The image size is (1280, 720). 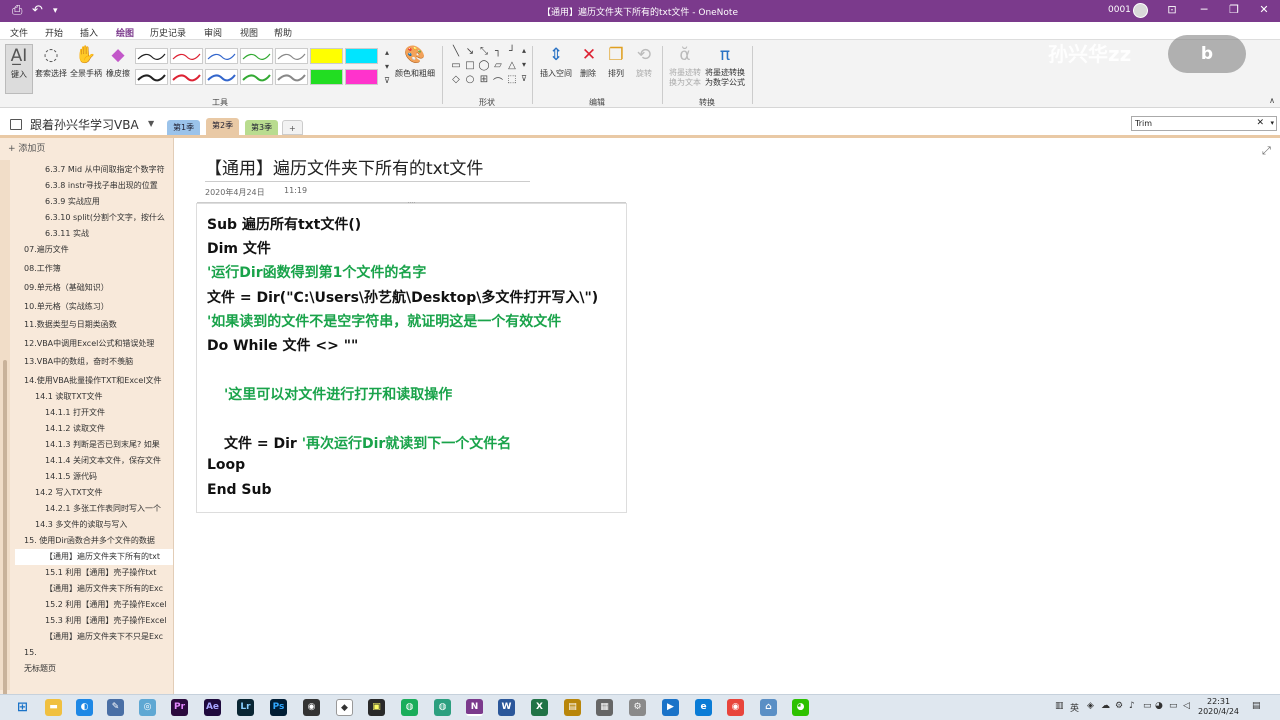 I want to click on circle-shape-icon: ○, so click(x=470, y=79).